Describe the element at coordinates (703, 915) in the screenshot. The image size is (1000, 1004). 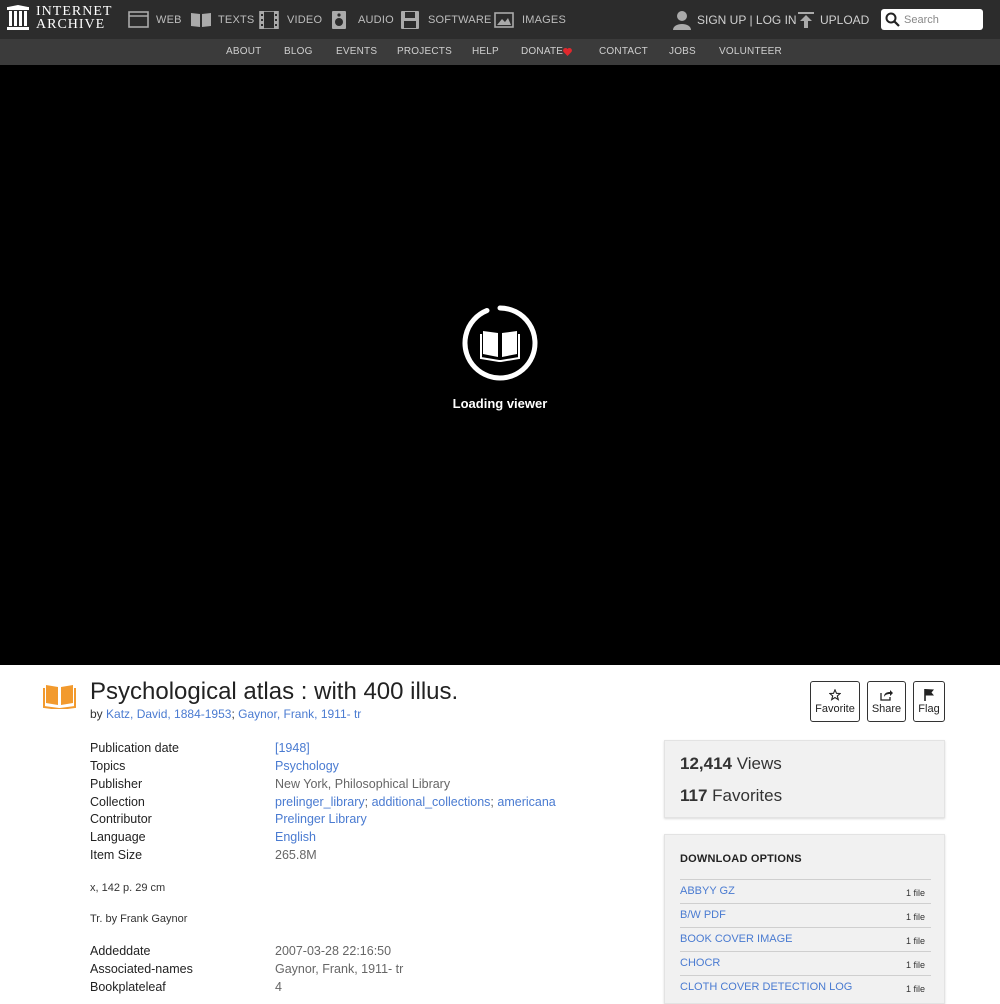
I see `download-link: B/W PDF` at that location.